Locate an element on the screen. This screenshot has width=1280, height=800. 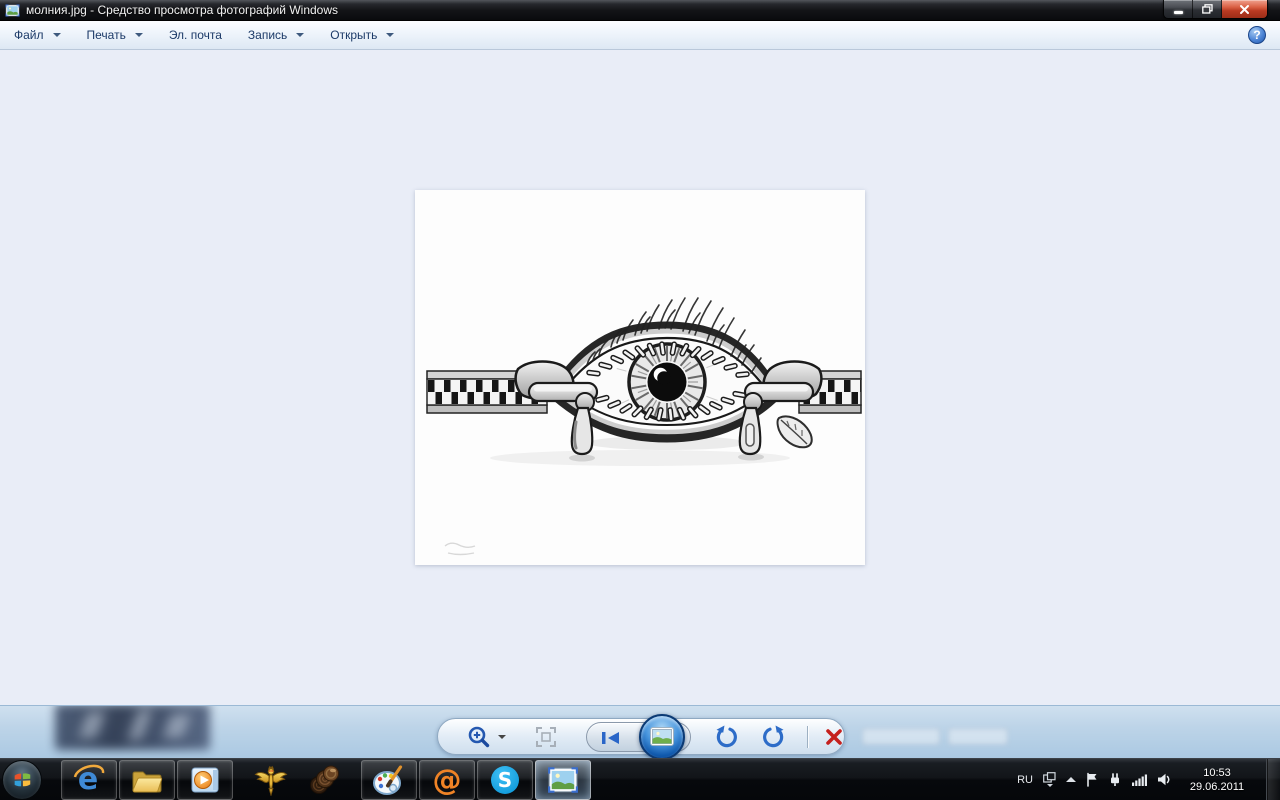
slideshow-icon is located at coordinates (662, 736).